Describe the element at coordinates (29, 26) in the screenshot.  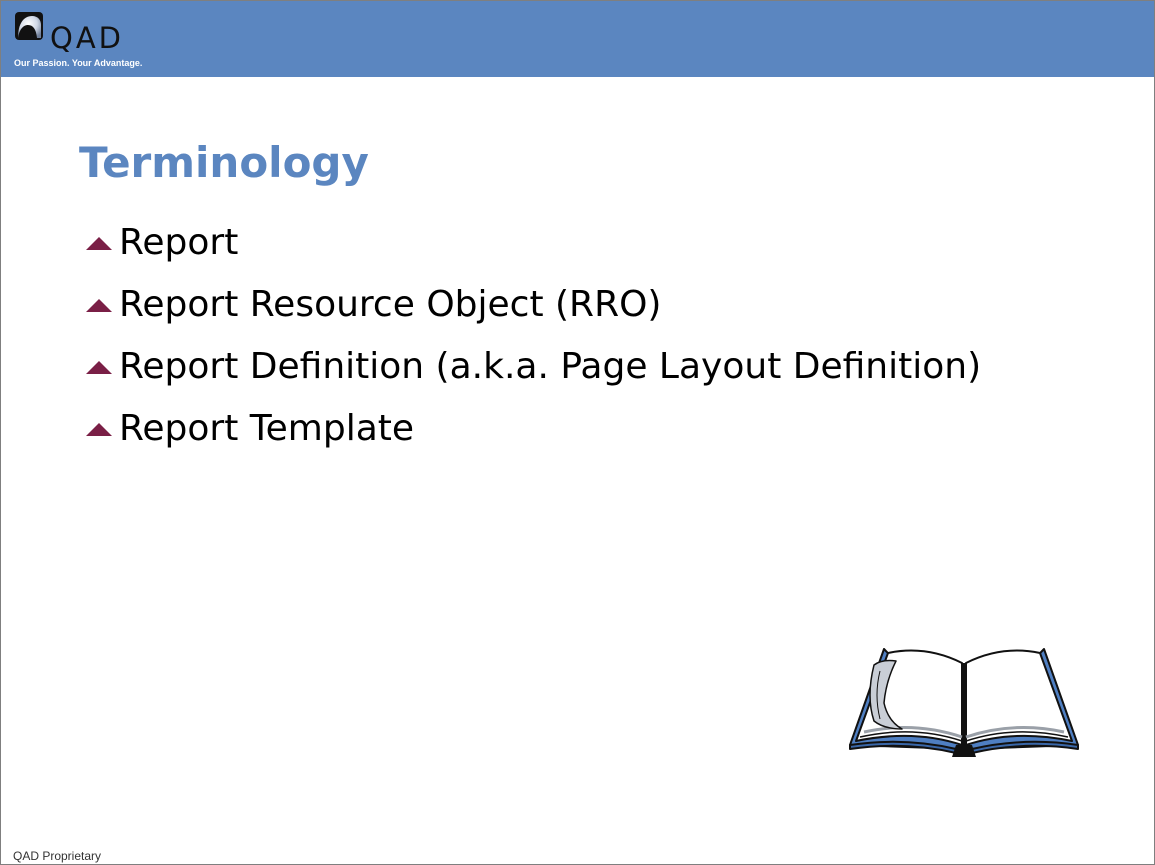
I see `qad-logo-mark-icon` at that location.